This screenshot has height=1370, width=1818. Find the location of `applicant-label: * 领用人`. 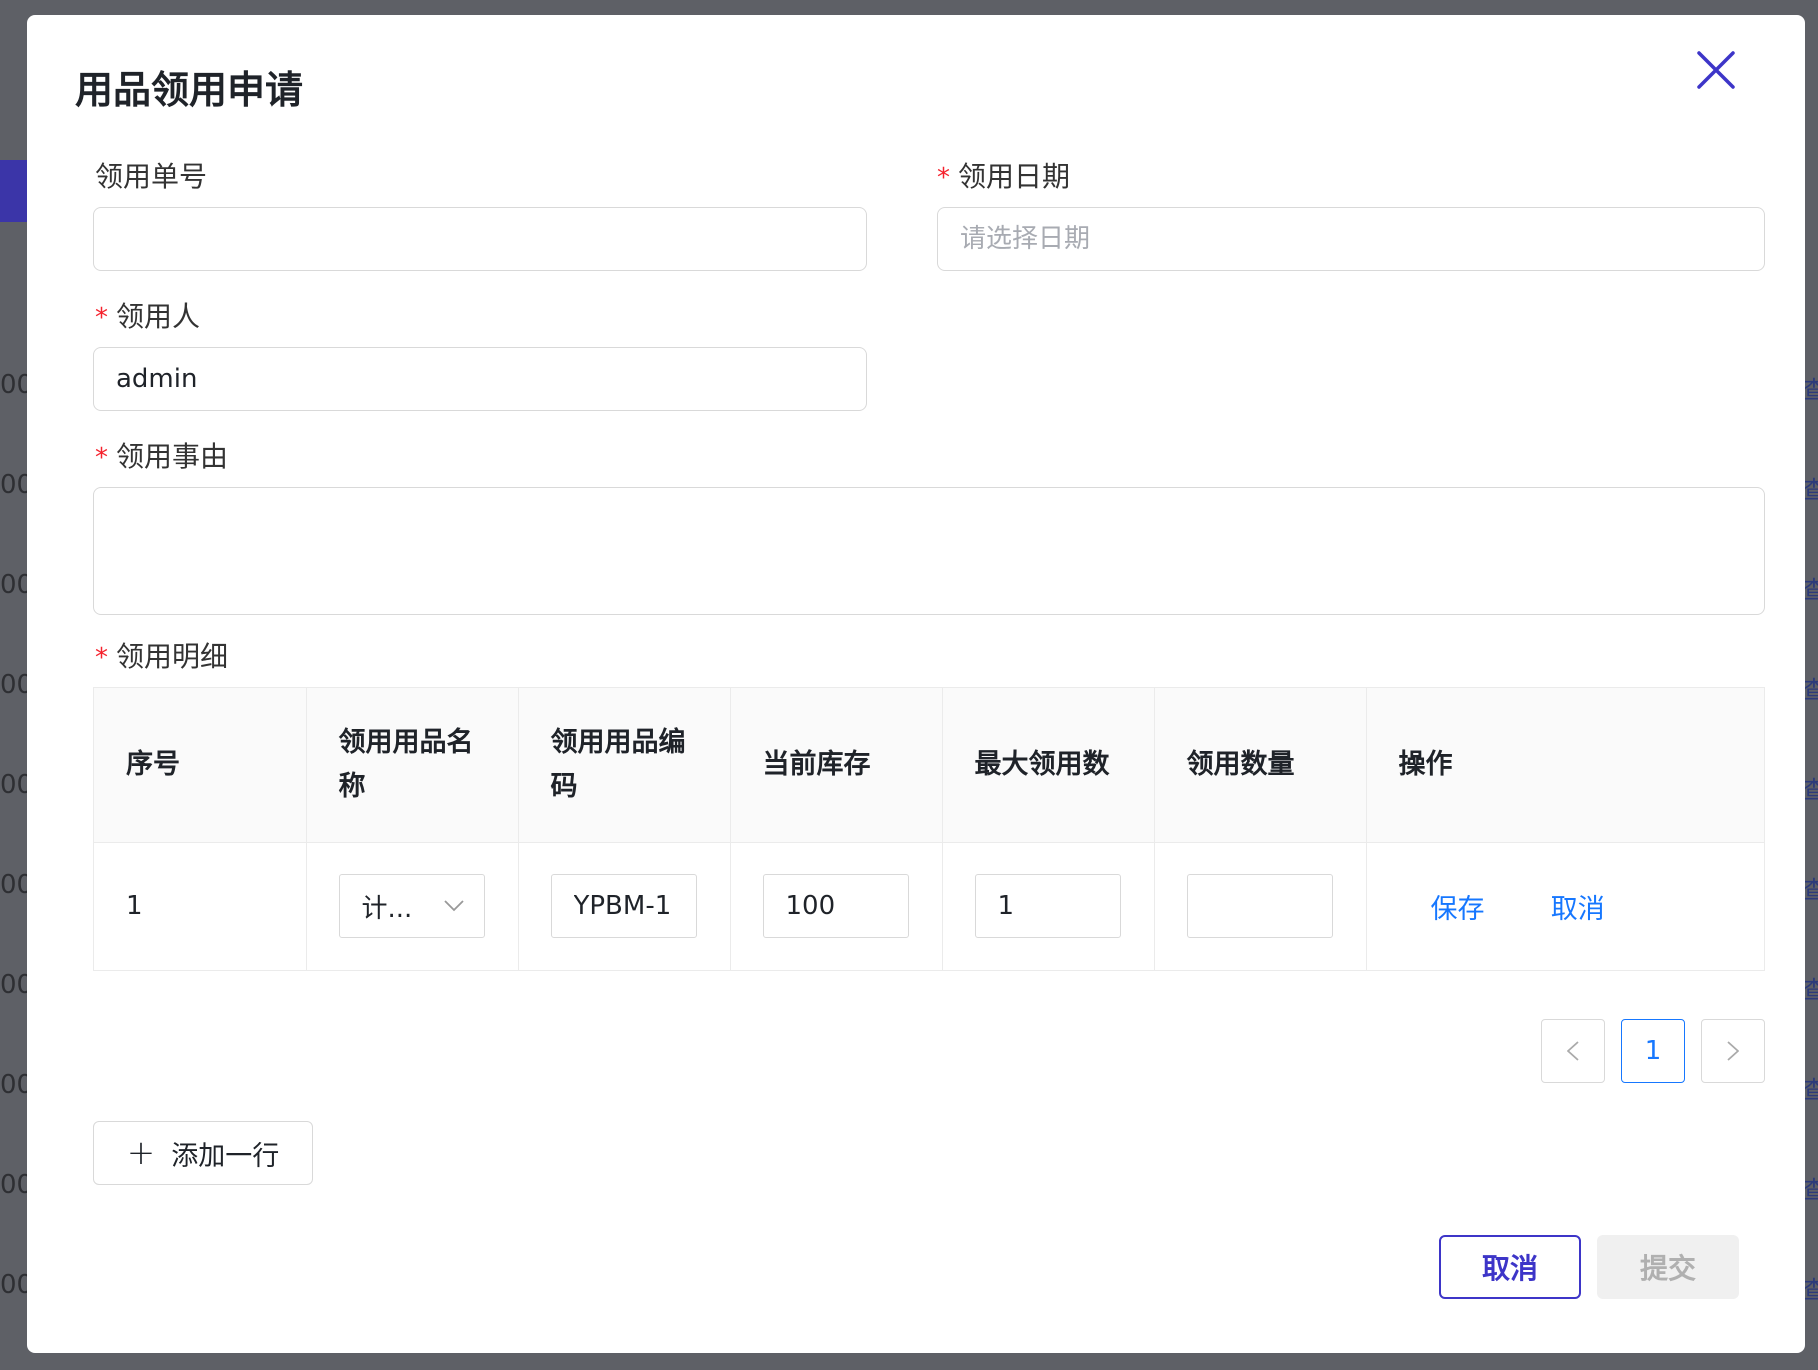

applicant-label: * 领用人 is located at coordinates (148, 316).